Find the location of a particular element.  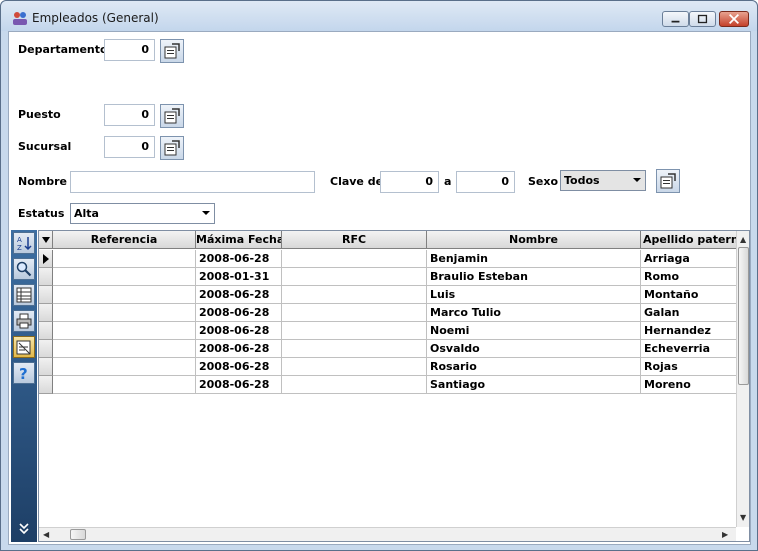

table-row: 2008-06-28 Osvaldo Echeverria is located at coordinates (396, 349).